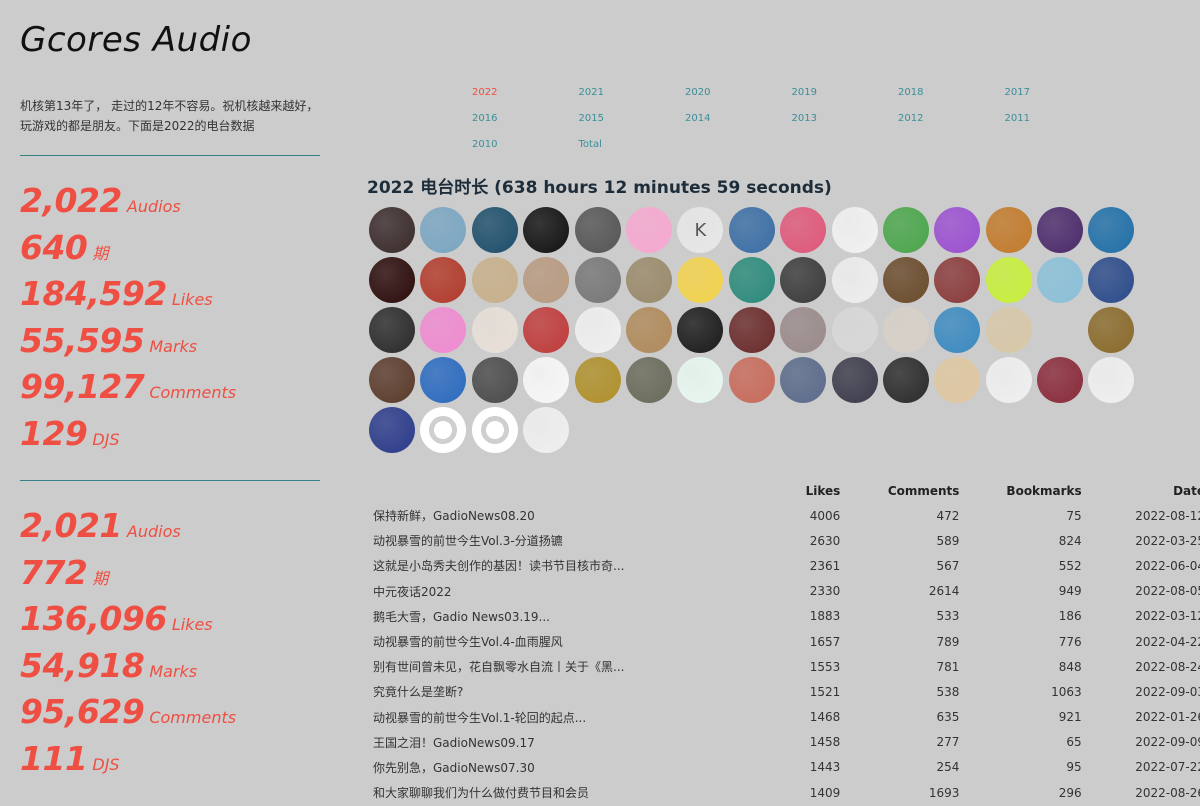 The height and width of the screenshot is (806, 1200). I want to click on dancer-avatar, so click(1060, 330).